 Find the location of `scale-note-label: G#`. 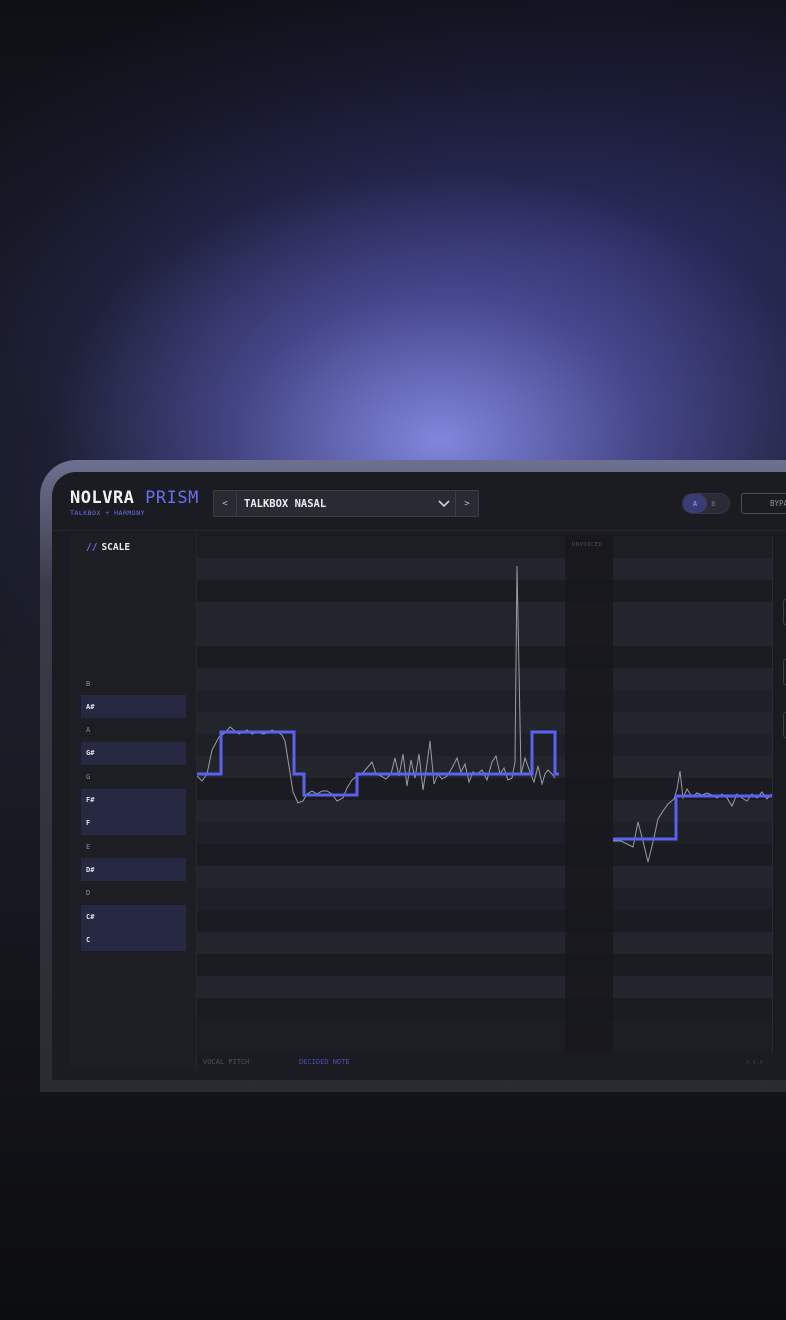

scale-note-label: G# is located at coordinates (90, 753).